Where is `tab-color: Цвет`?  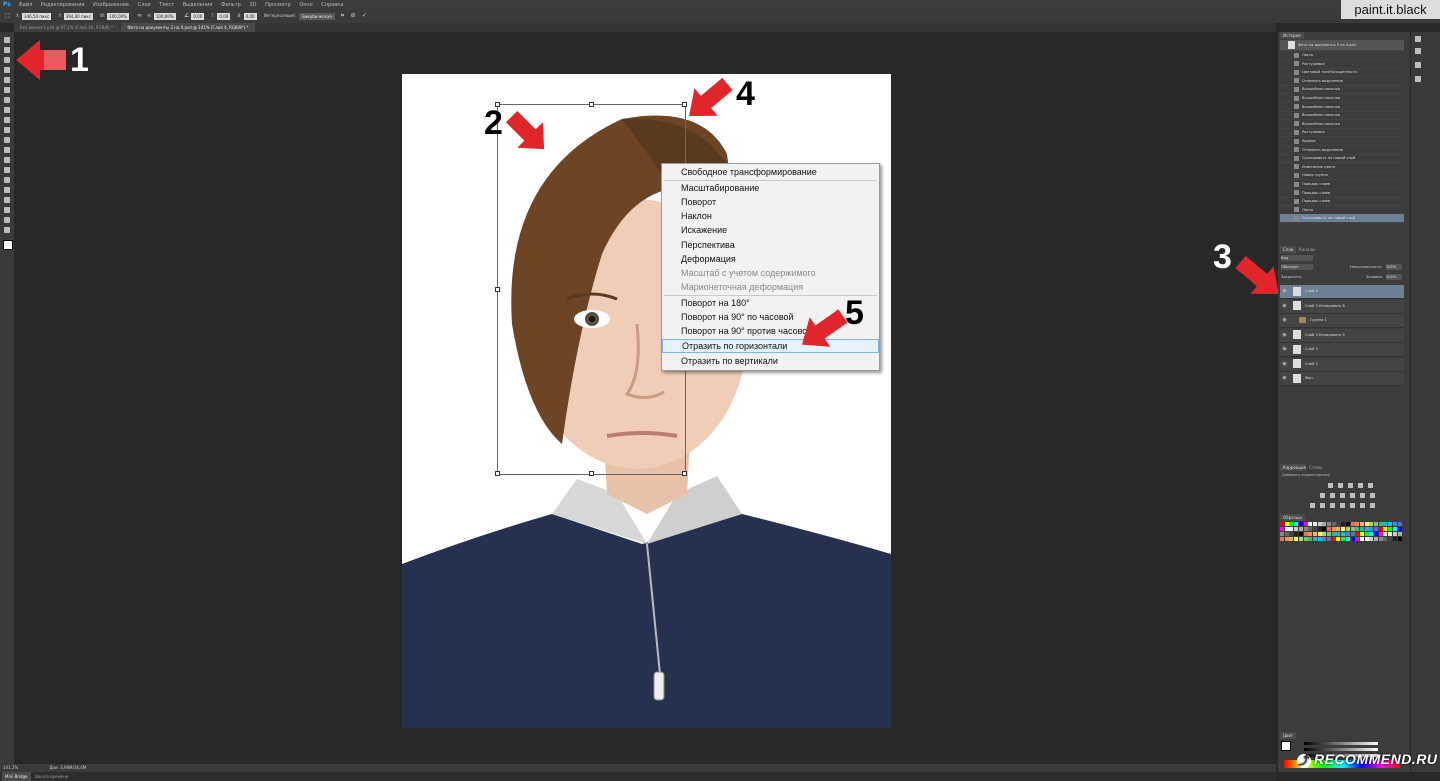
tab-color: Цвет is located at coordinates (1288, 735).